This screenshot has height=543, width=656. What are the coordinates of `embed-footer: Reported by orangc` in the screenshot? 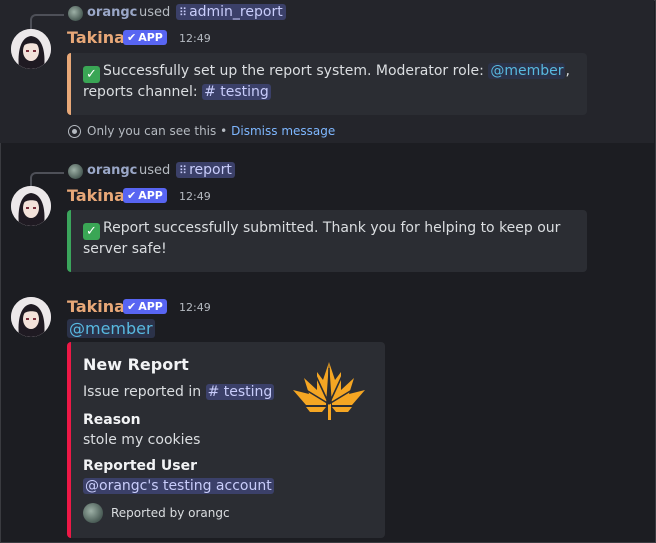 It's located at (156, 513).